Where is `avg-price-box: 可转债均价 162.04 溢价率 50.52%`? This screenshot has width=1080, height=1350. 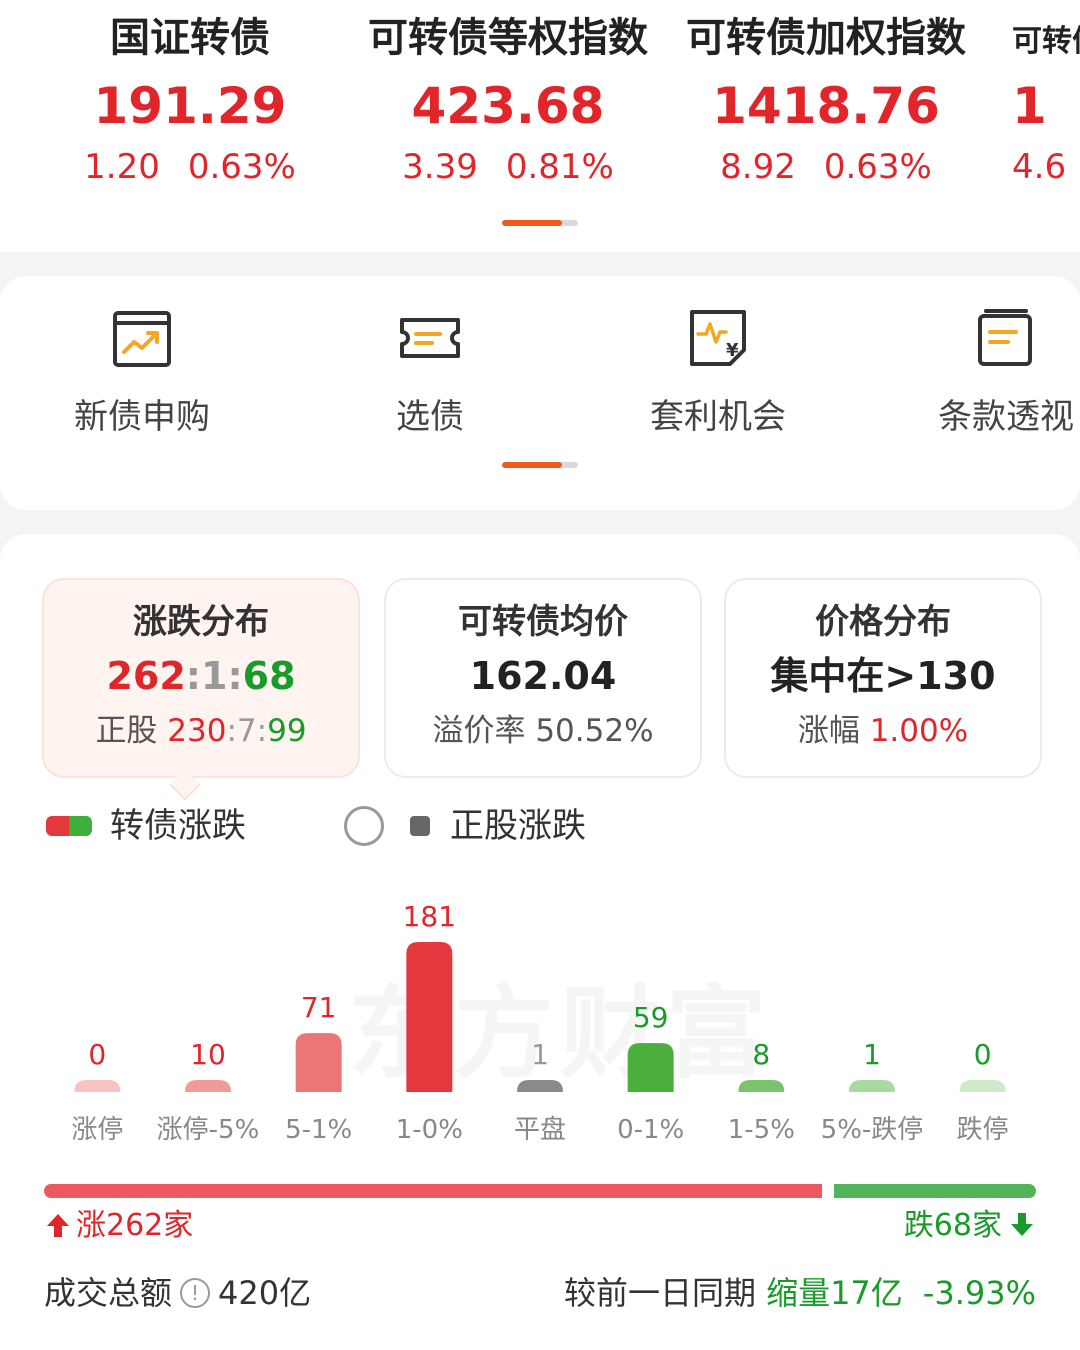
avg-price-box: 可转债均价 162.04 溢价率 50.52% is located at coordinates (543, 678).